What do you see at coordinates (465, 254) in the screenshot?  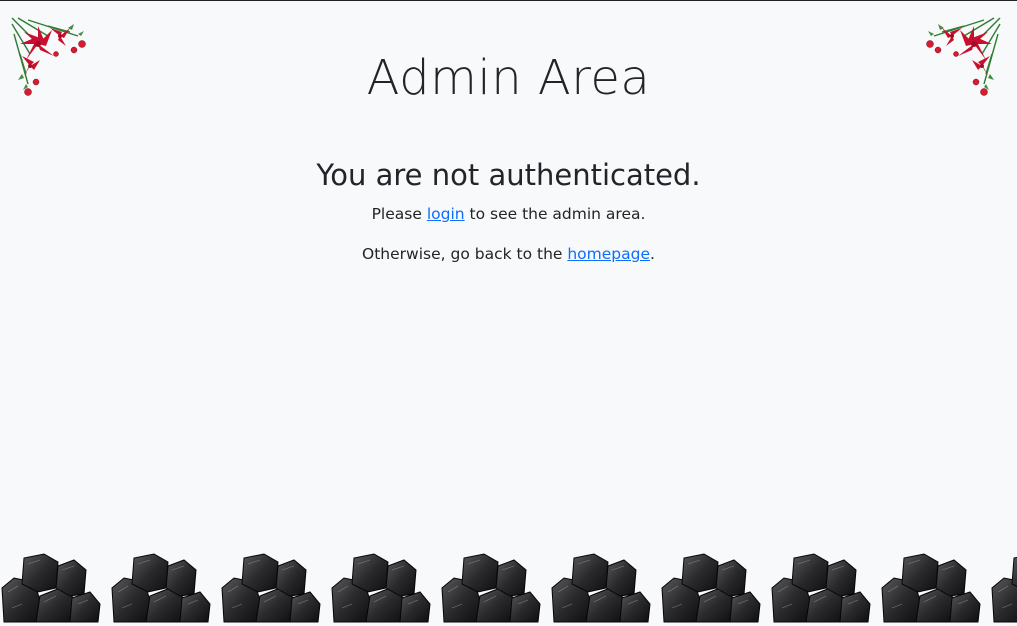 I see `homepage-prompt-prefix: Otherwise, go back to the` at bounding box center [465, 254].